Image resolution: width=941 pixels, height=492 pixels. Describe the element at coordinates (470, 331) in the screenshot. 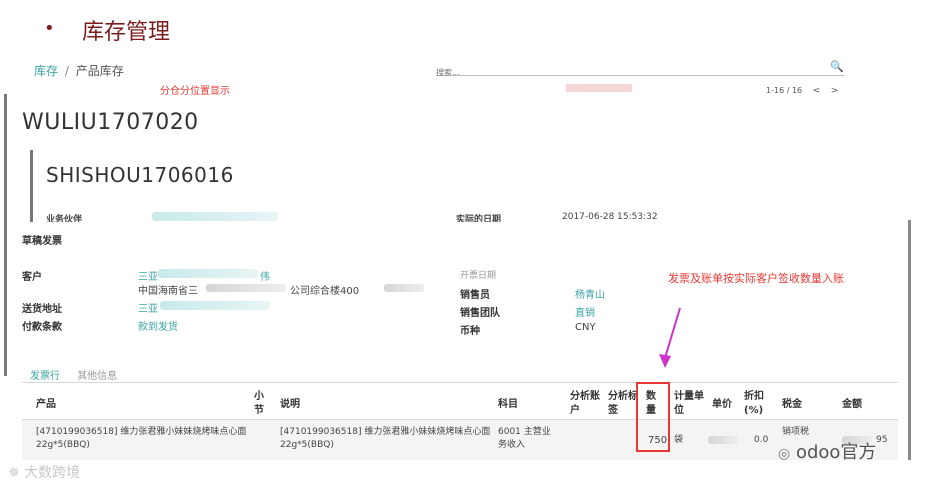

I see `currency-label: 币种` at that location.